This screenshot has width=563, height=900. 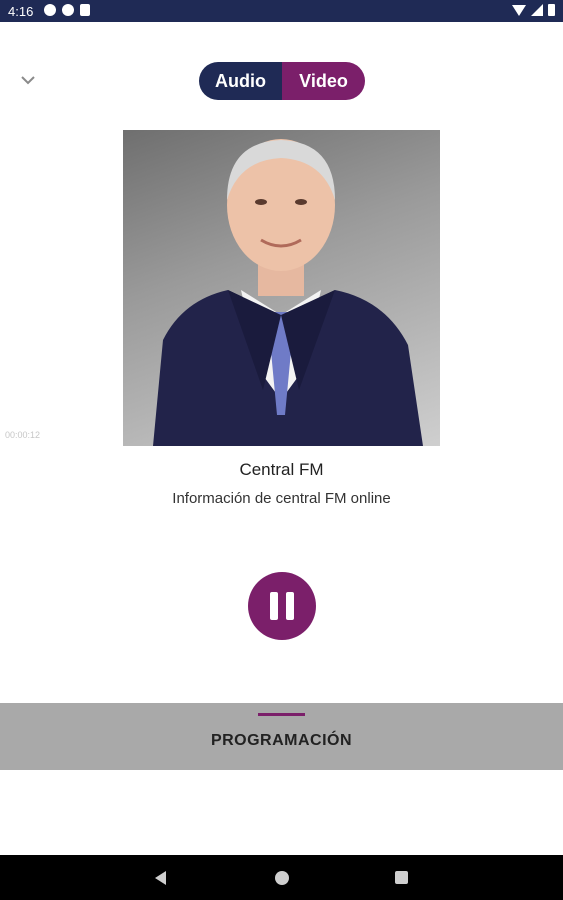 What do you see at coordinates (23, 435) in the screenshot?
I see `elapsed-time: 00:00:12` at bounding box center [23, 435].